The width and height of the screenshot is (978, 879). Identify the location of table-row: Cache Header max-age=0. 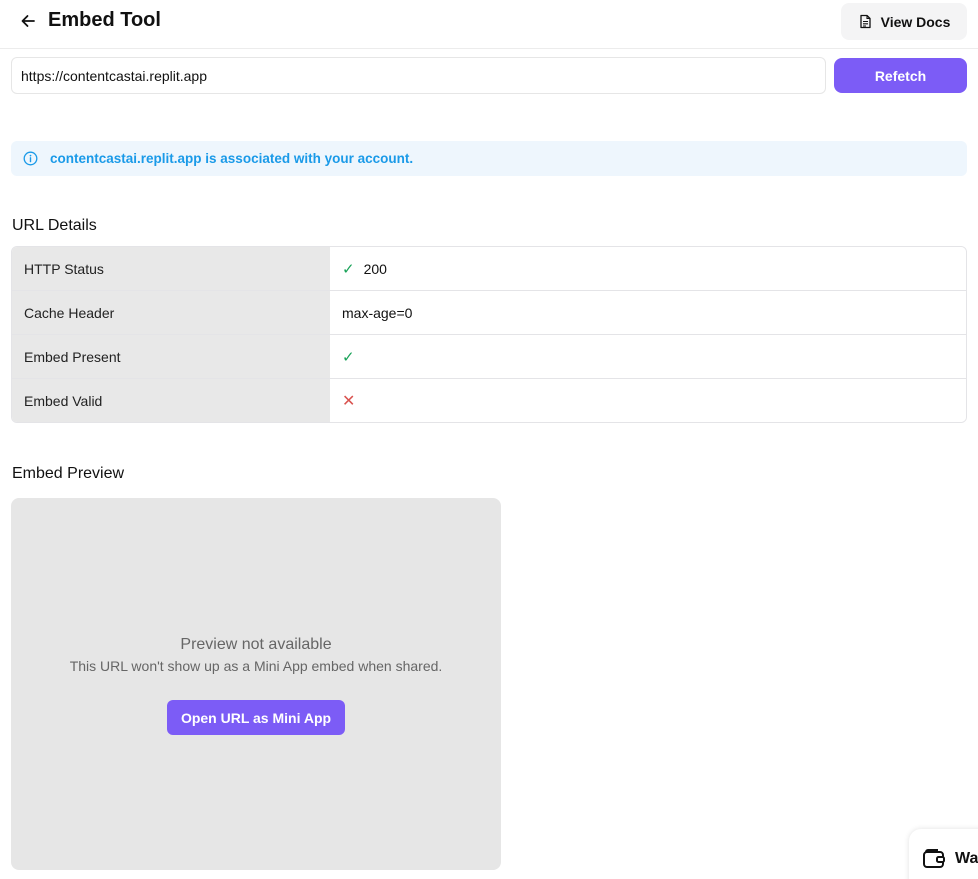
(489, 313).